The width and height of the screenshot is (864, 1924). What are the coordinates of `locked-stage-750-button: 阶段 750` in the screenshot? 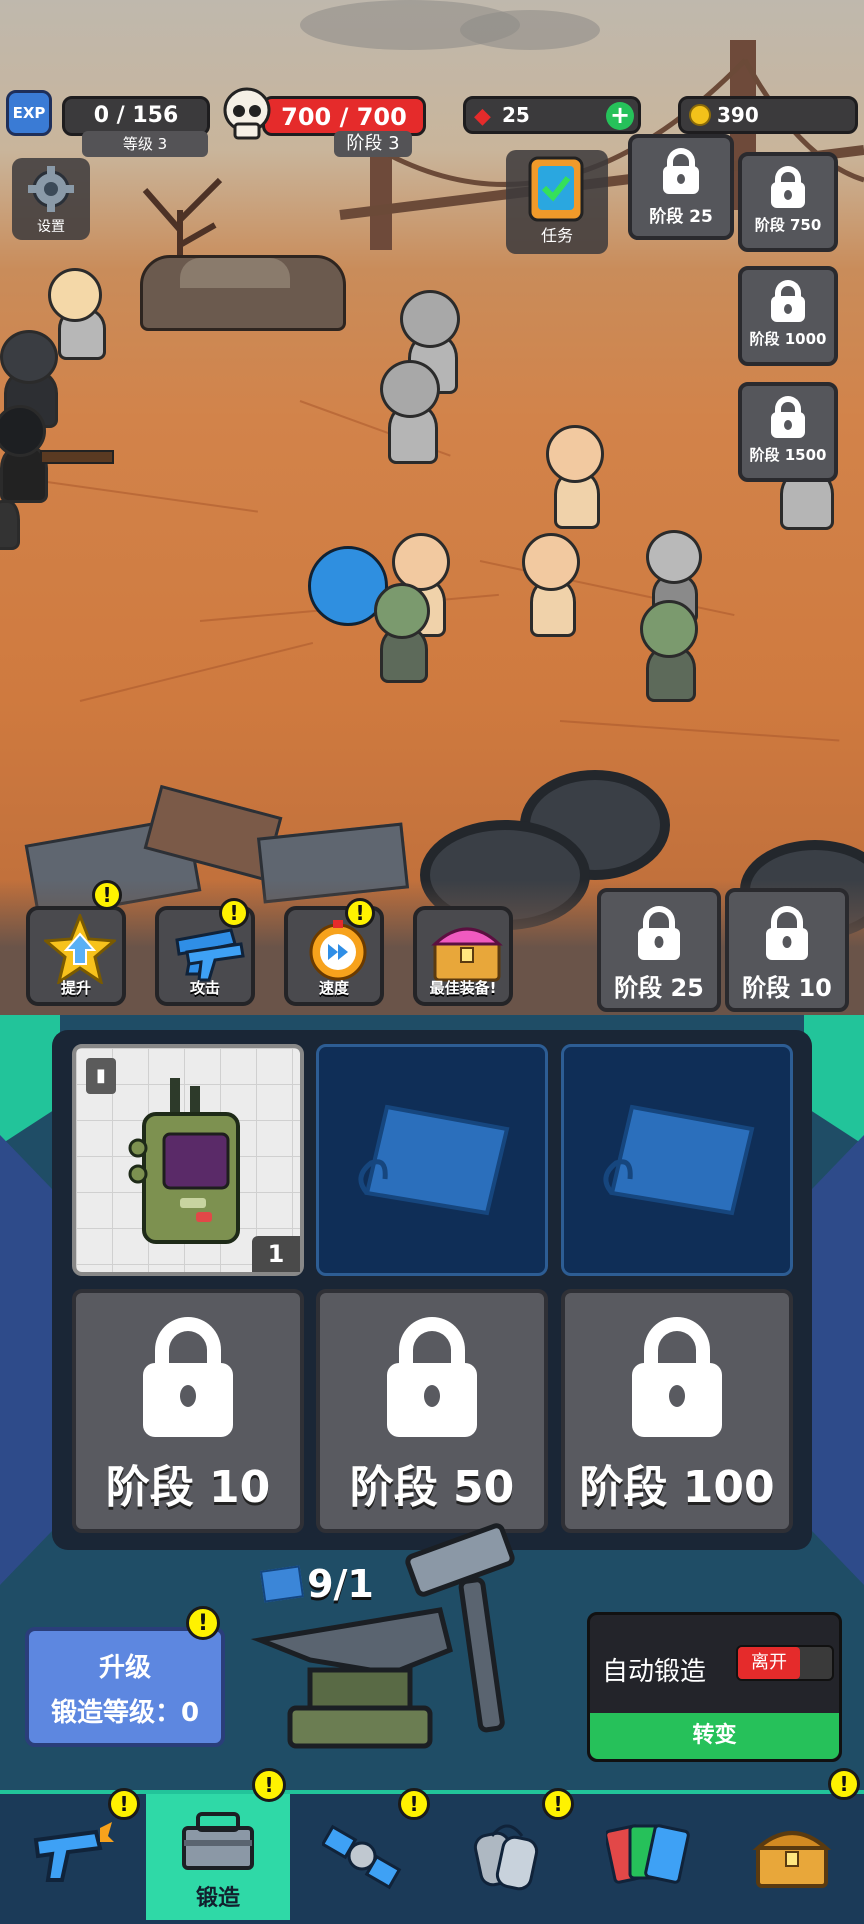 It's located at (788, 202).